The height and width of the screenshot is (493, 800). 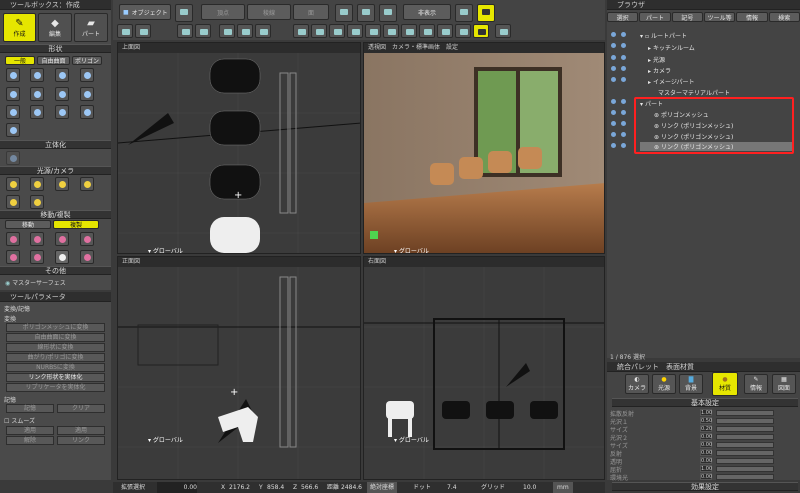 What do you see at coordinates (623, 17) in the screenshot?
I see `tab-select: 選択` at bounding box center [623, 17].